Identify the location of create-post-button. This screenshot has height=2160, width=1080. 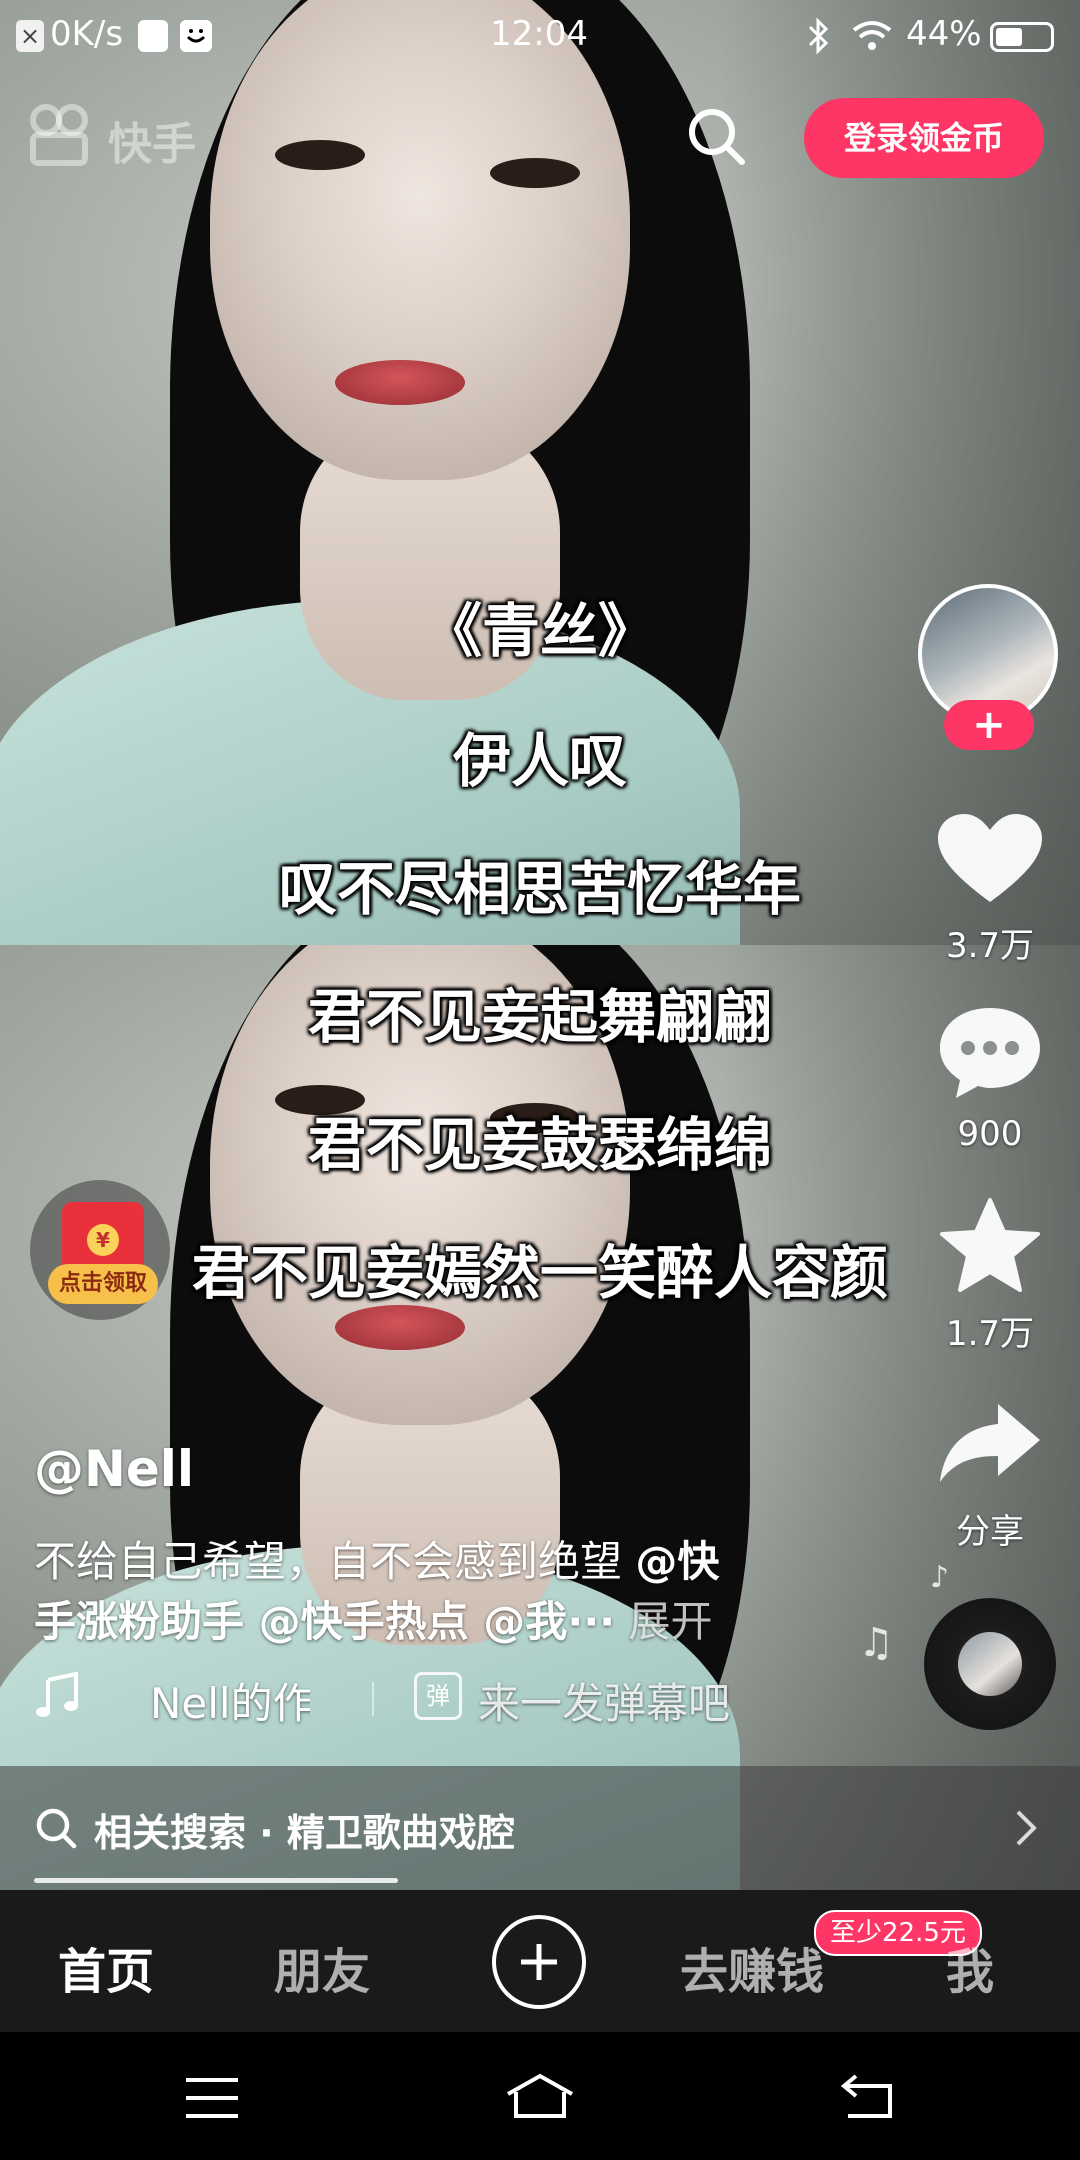
(539, 1962).